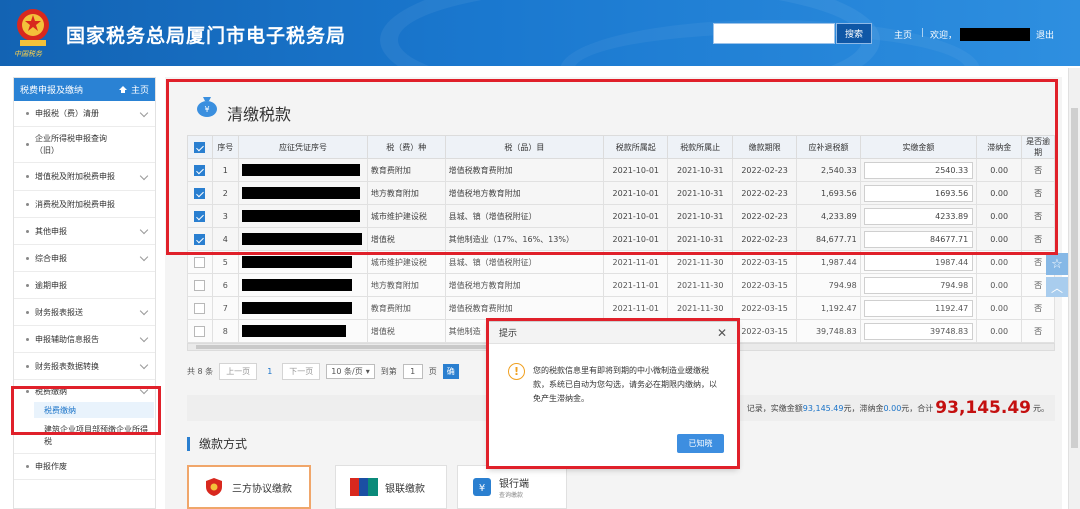 The height and width of the screenshot is (509, 1080). I want to click on prev-page-button: 上一页, so click(238, 371).